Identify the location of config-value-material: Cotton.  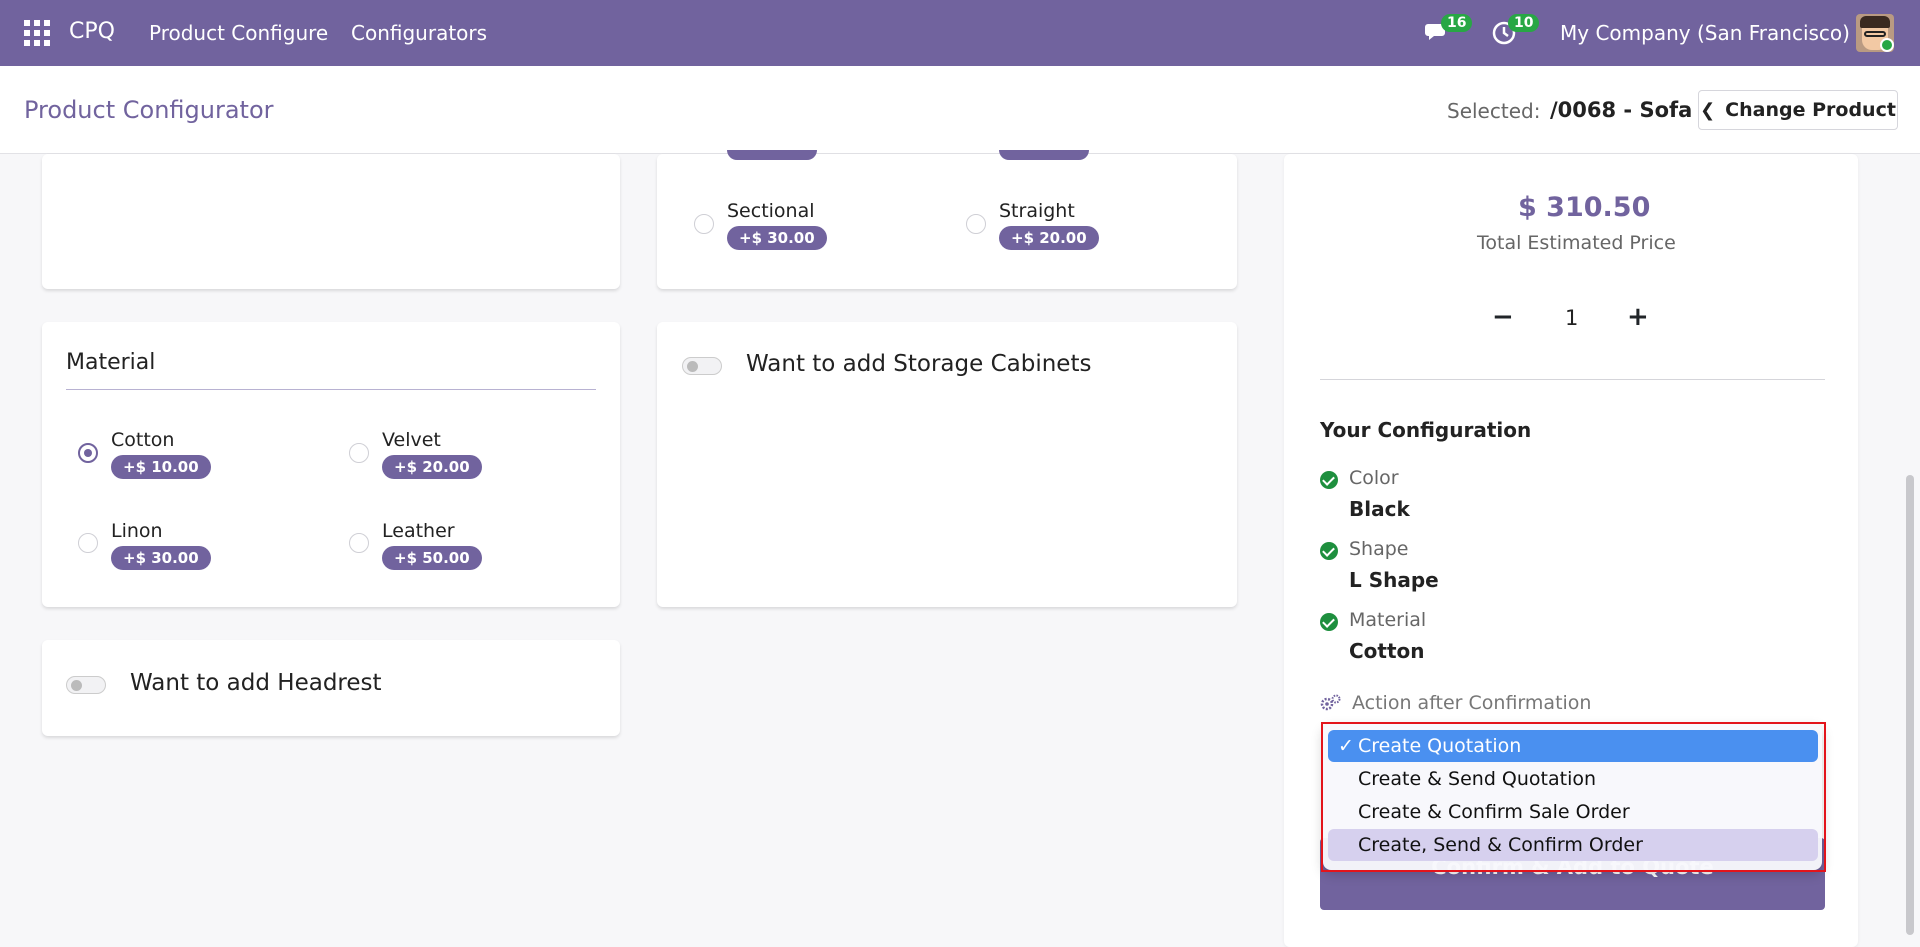
(1387, 651).